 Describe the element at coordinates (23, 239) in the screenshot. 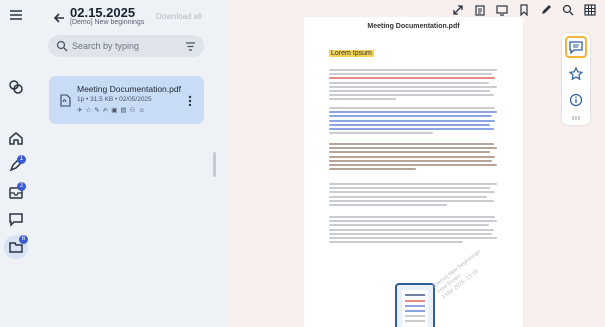

I see `folders-badge: 6` at that location.